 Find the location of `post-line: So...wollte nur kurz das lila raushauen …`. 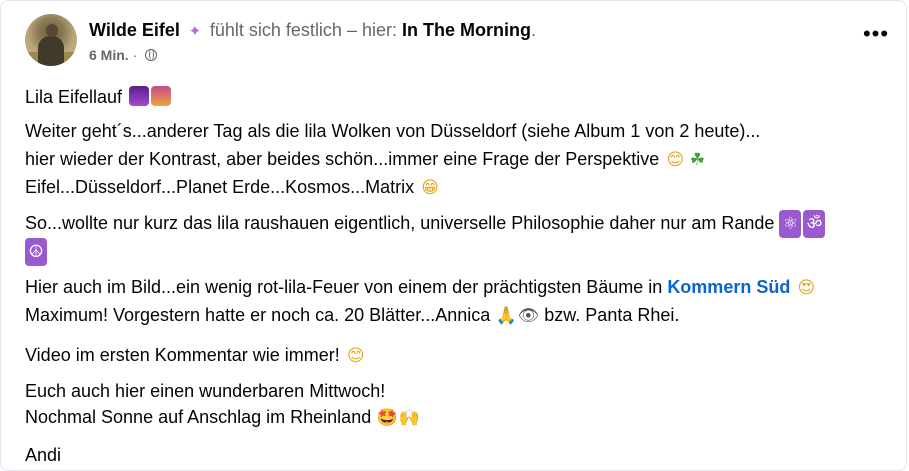

post-line: So...wollte nur kurz das lila raushauen … is located at coordinates (460, 223).